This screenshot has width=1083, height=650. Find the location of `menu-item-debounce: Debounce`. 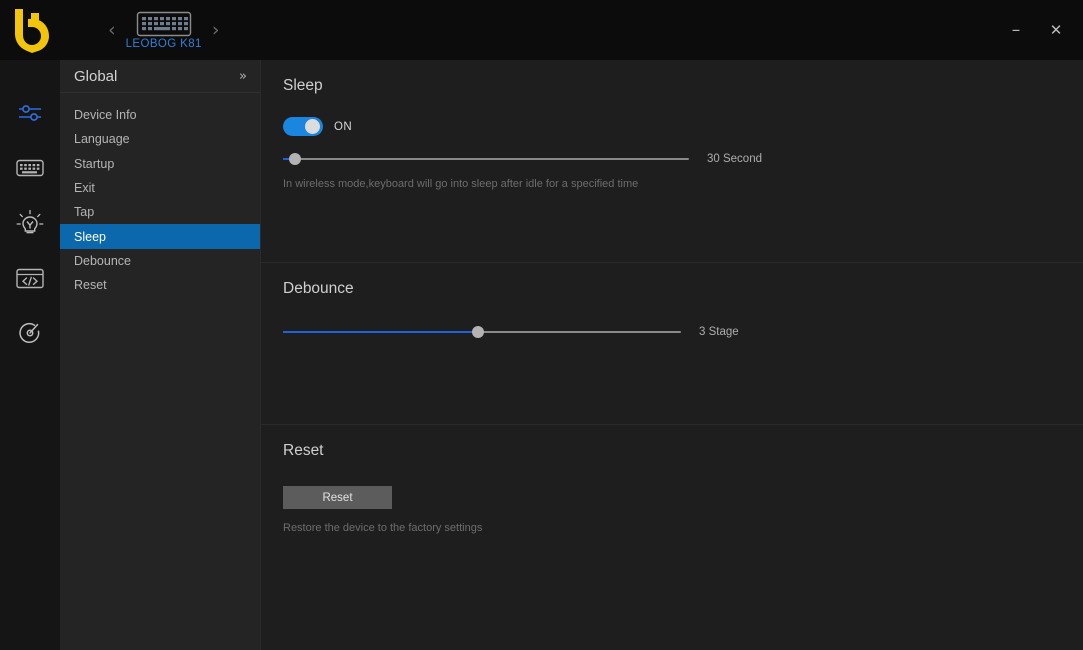

menu-item-debounce: Debounce is located at coordinates (160, 261).